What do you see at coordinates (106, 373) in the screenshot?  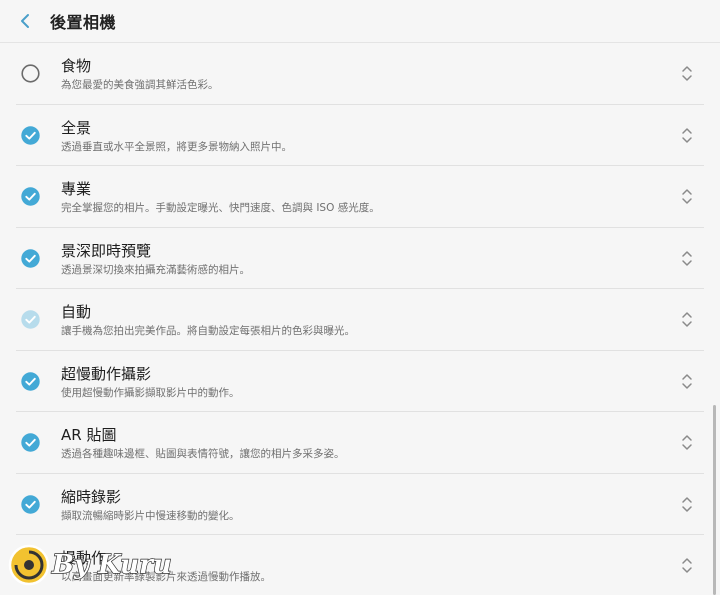 I see `mode-title: 超慢動作攝影` at bounding box center [106, 373].